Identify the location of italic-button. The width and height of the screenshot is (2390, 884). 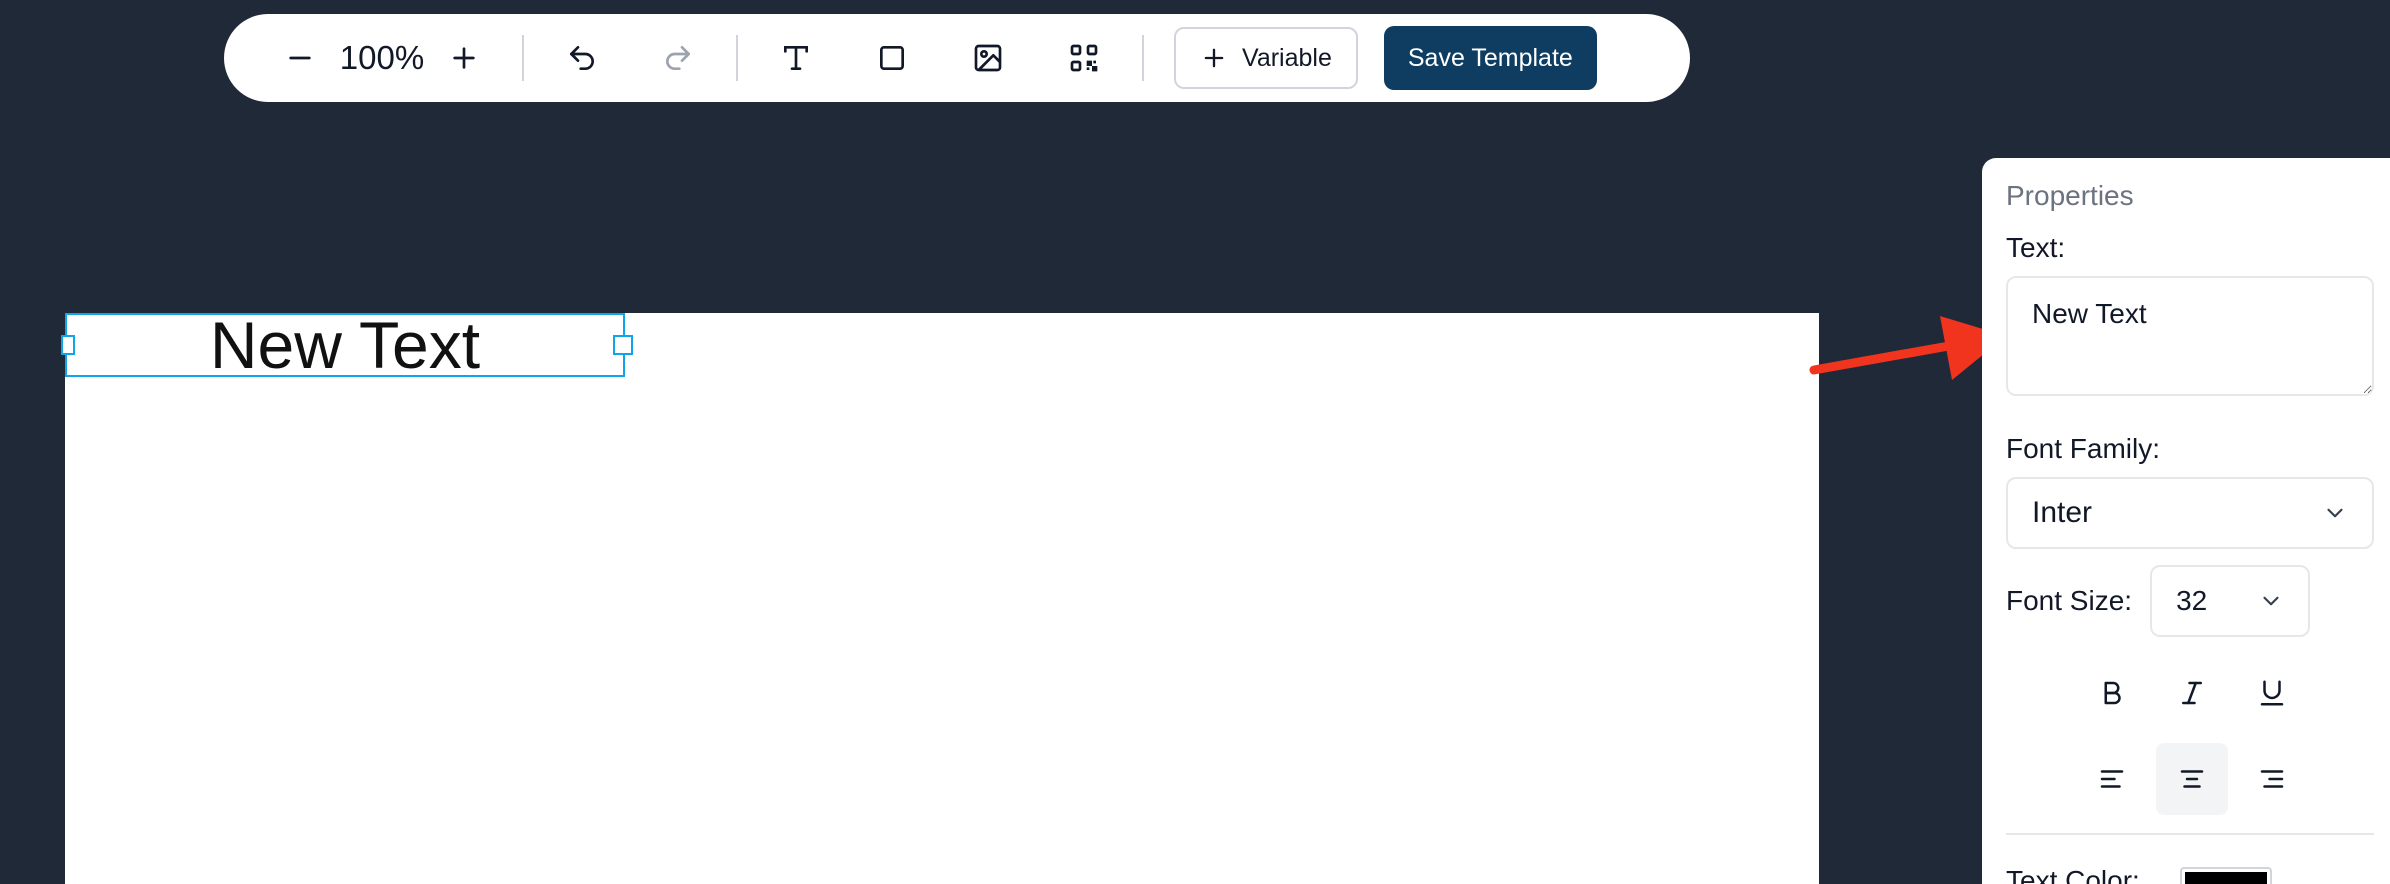
(2192, 693).